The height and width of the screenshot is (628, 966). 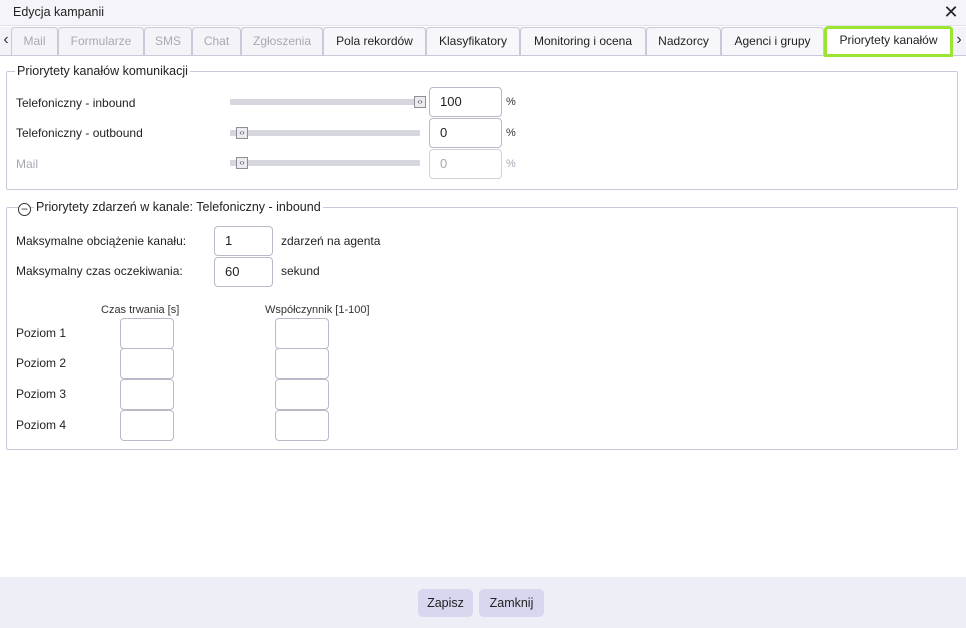 What do you see at coordinates (483, 13) in the screenshot?
I see `title-bar: Edycja kampanii ✕` at bounding box center [483, 13].